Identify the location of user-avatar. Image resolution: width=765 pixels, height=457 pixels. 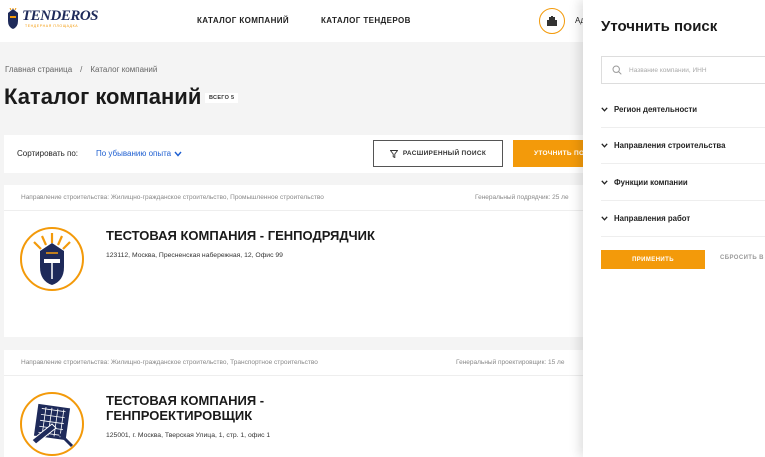
(552, 21).